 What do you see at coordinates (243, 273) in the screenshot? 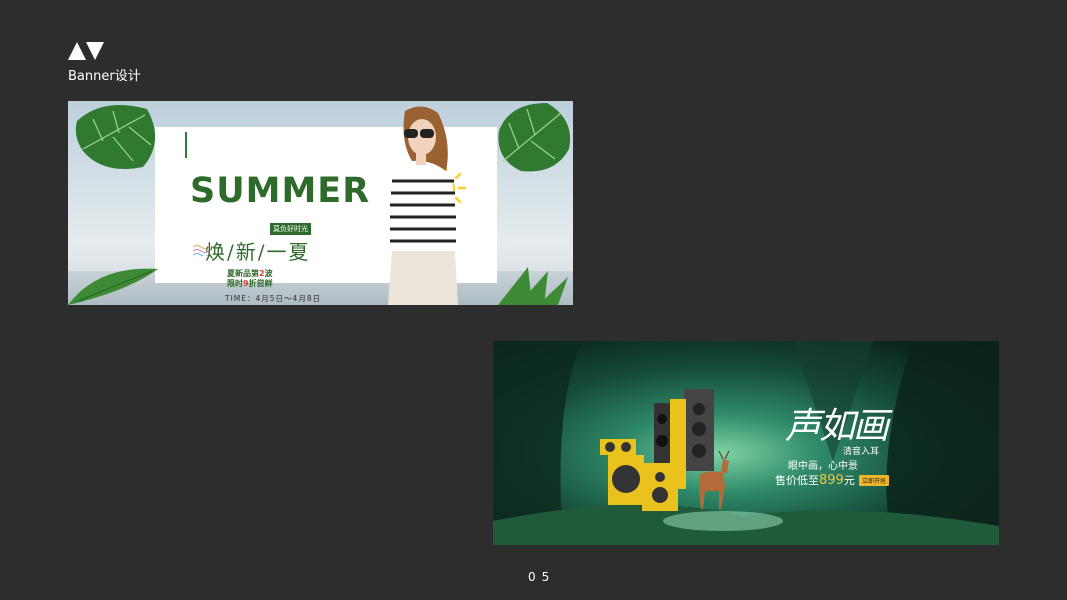
I see `promo-line1-text: 夏新品第` at bounding box center [243, 273].